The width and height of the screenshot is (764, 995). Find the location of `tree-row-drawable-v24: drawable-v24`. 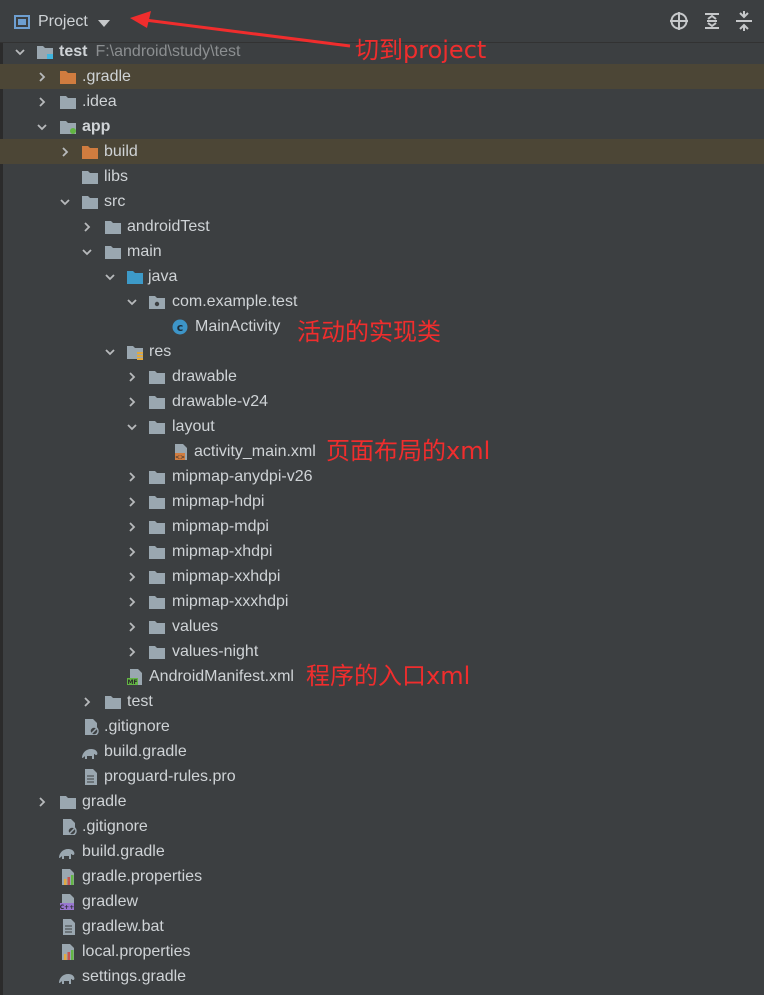

tree-row-drawable-v24: drawable-v24 is located at coordinates (382, 401).